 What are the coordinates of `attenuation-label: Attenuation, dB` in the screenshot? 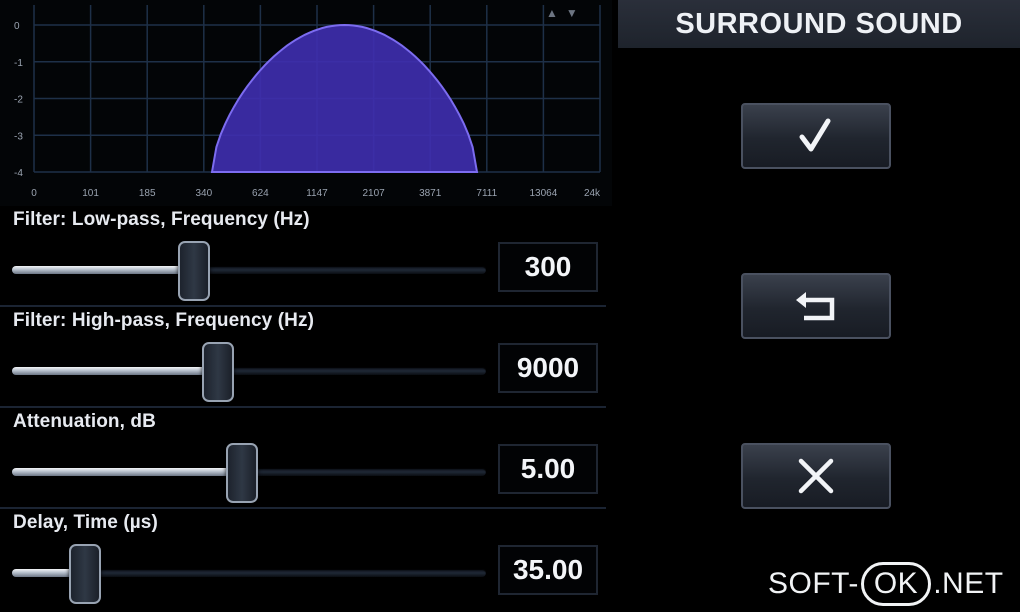 It's located at (84, 421).